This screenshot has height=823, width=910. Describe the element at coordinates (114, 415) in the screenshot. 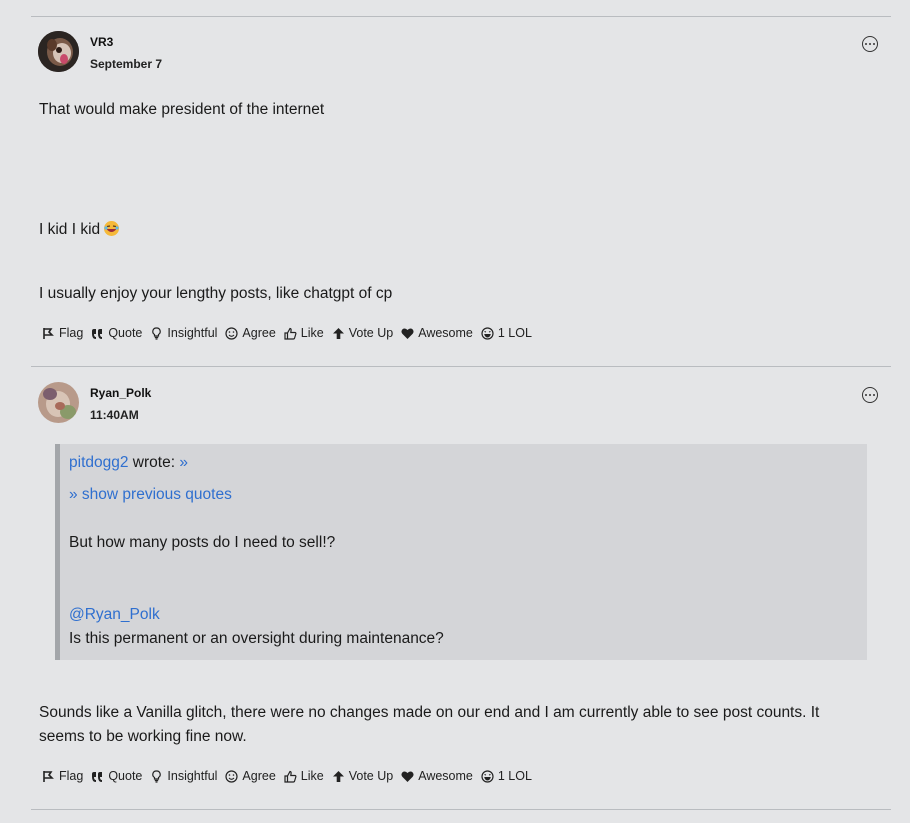

I see `post-date: 11:40AM` at that location.